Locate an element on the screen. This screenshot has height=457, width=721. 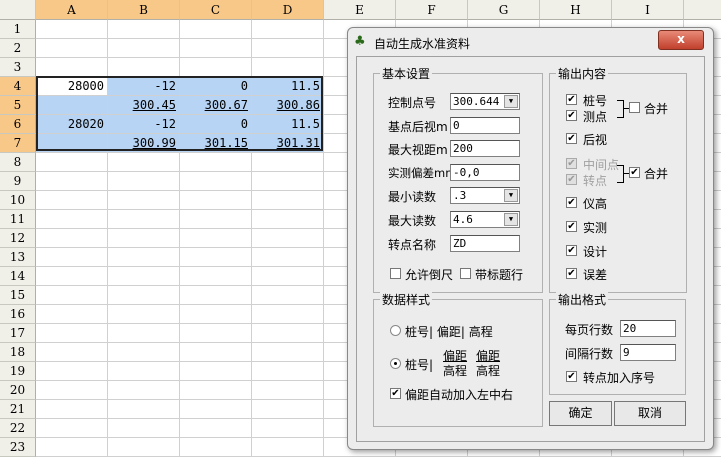
column-header-H: H is located at coordinates (576, 10).